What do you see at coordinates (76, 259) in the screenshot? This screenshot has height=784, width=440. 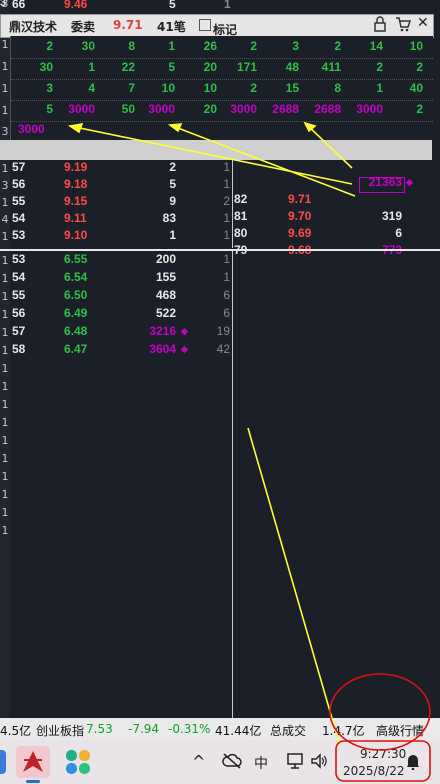 I see `row-price: 6.55` at bounding box center [76, 259].